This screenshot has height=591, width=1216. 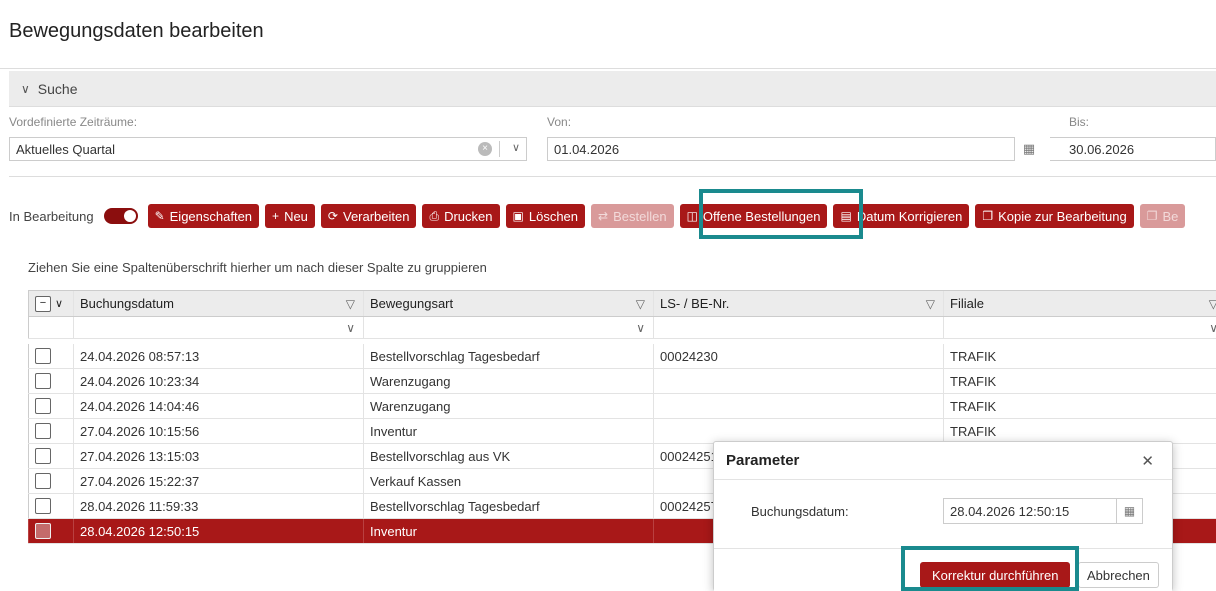 I want to click on more-button: ❐ Be, so click(x=1162, y=216).